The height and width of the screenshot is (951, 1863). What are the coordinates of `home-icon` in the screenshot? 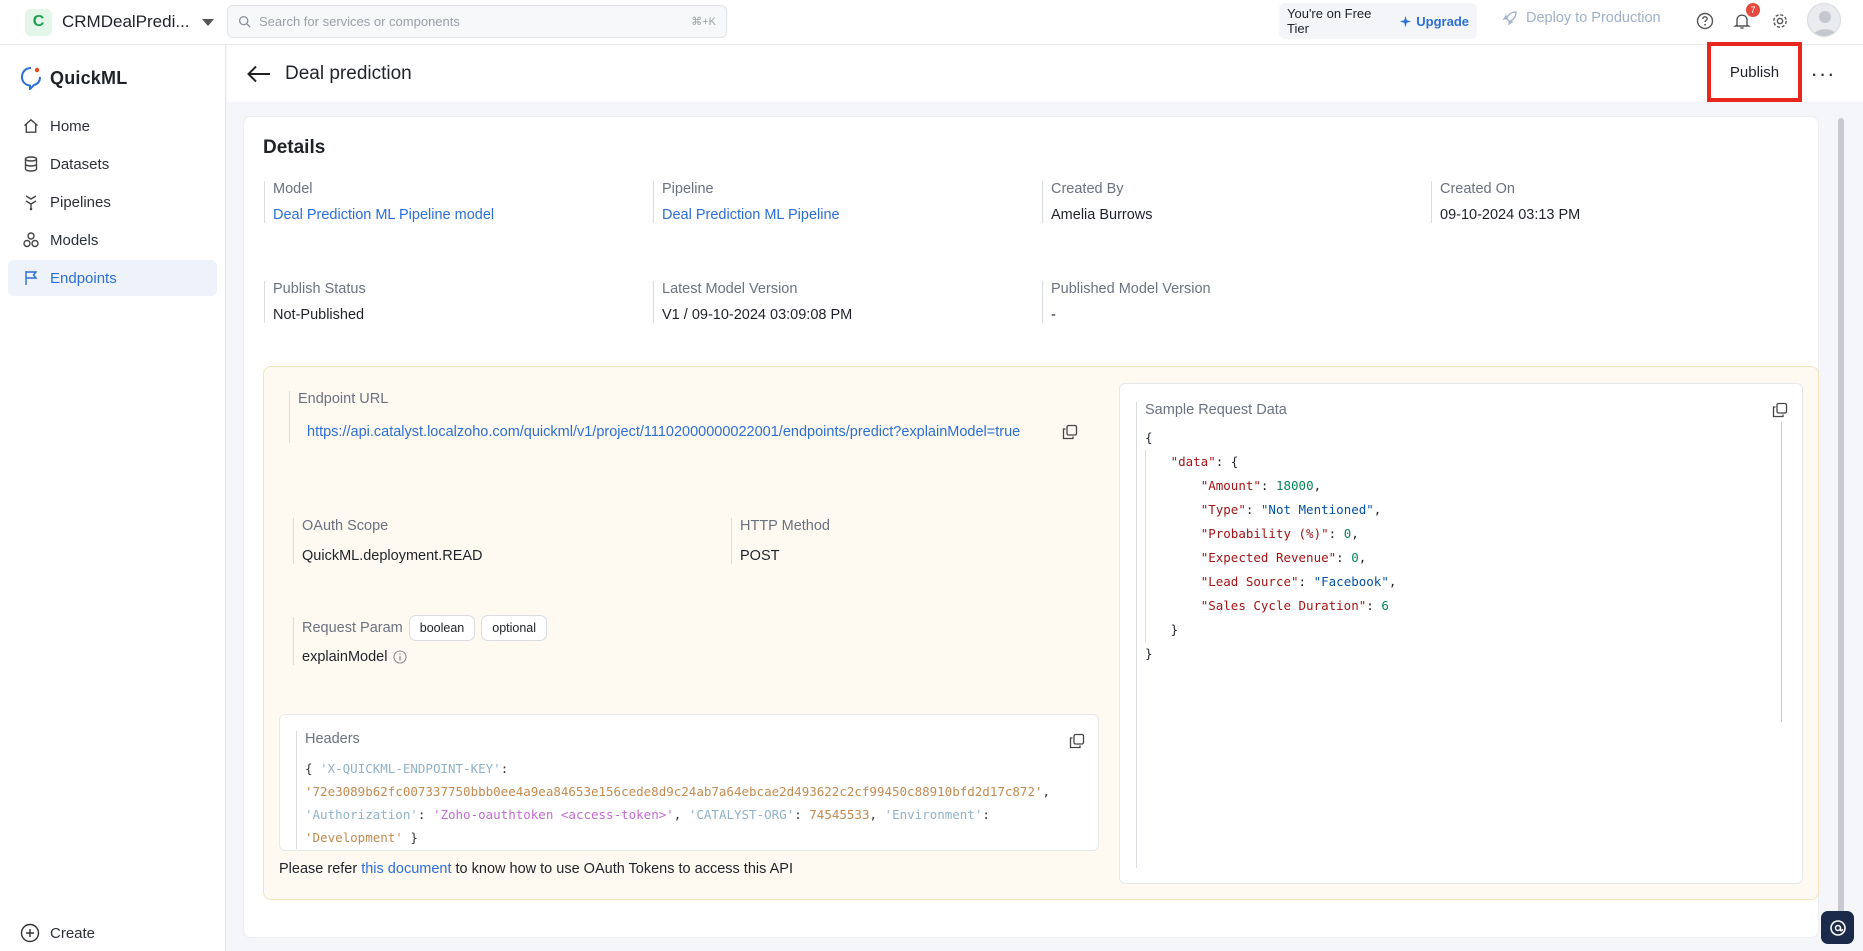 It's located at (31, 126).